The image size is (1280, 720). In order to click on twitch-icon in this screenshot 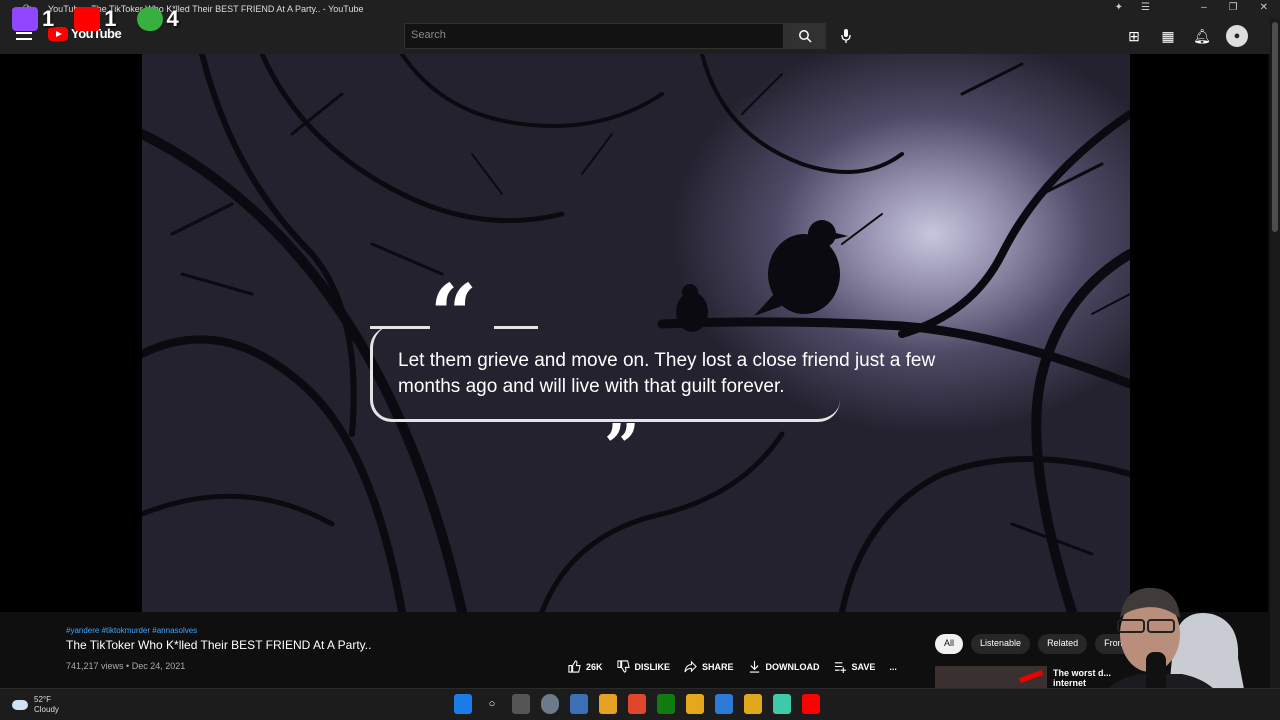, I will do `click(25, 19)`.